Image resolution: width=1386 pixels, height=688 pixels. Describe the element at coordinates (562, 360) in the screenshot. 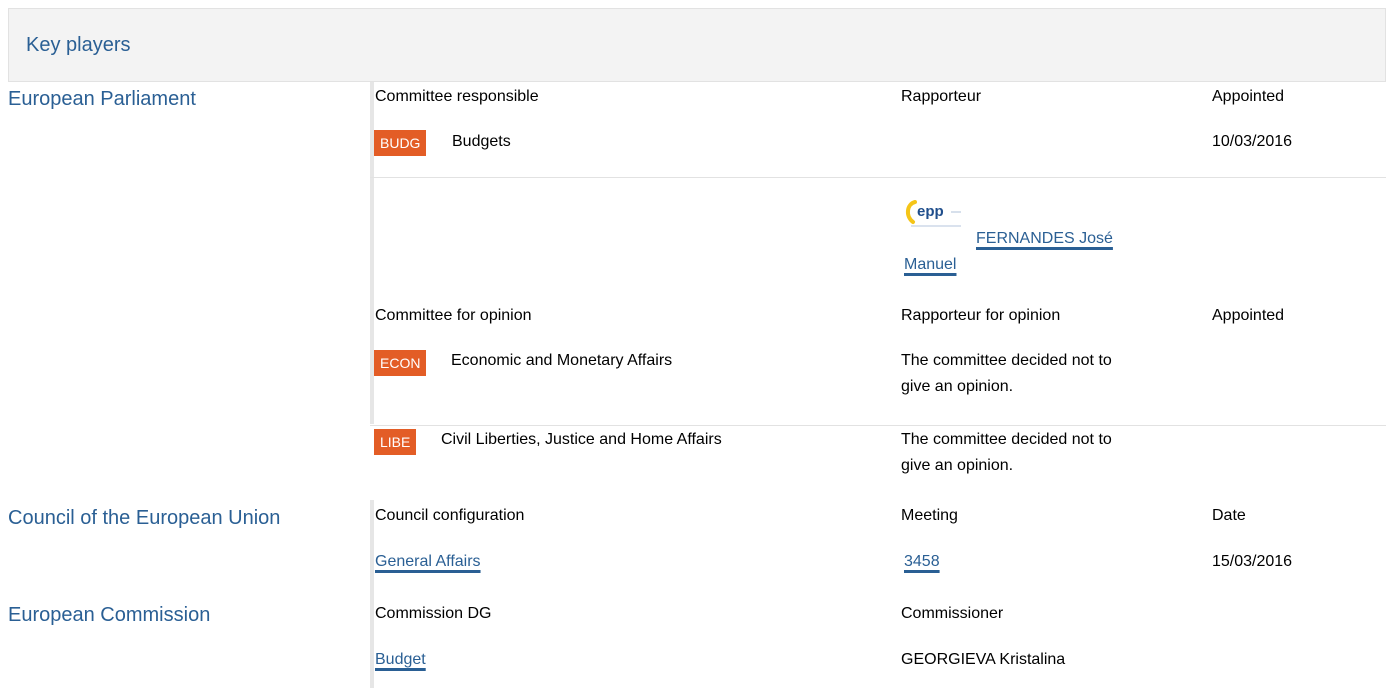

I see `committee-name-econ: Economic and Monetary Affairs` at that location.